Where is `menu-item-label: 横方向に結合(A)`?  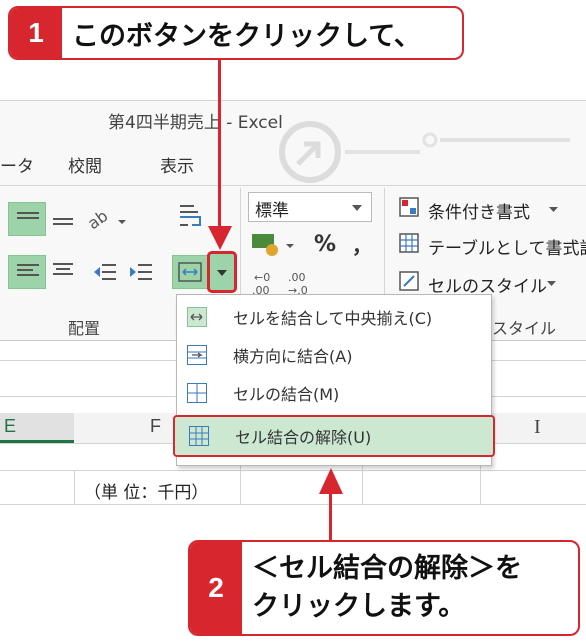
menu-item-label: 横方向に結合(A) is located at coordinates (293, 356).